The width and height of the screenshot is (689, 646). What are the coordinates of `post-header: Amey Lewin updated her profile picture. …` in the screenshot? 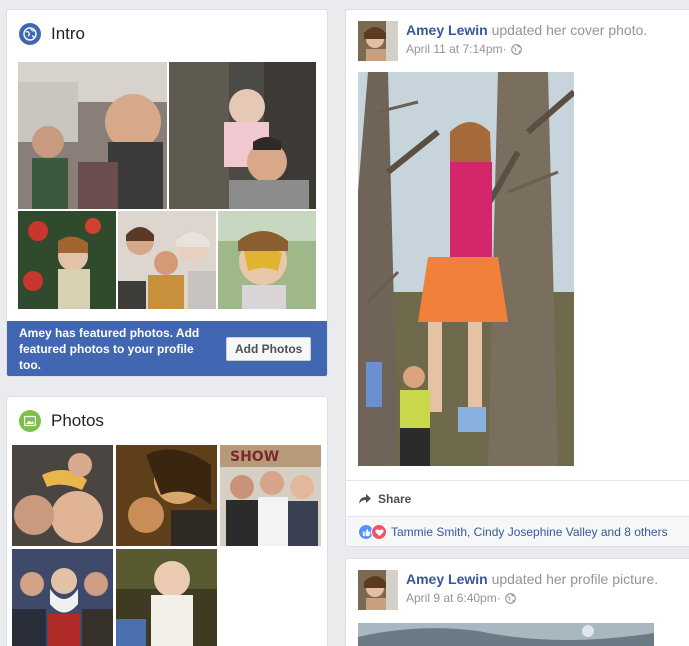 It's located at (508, 590).